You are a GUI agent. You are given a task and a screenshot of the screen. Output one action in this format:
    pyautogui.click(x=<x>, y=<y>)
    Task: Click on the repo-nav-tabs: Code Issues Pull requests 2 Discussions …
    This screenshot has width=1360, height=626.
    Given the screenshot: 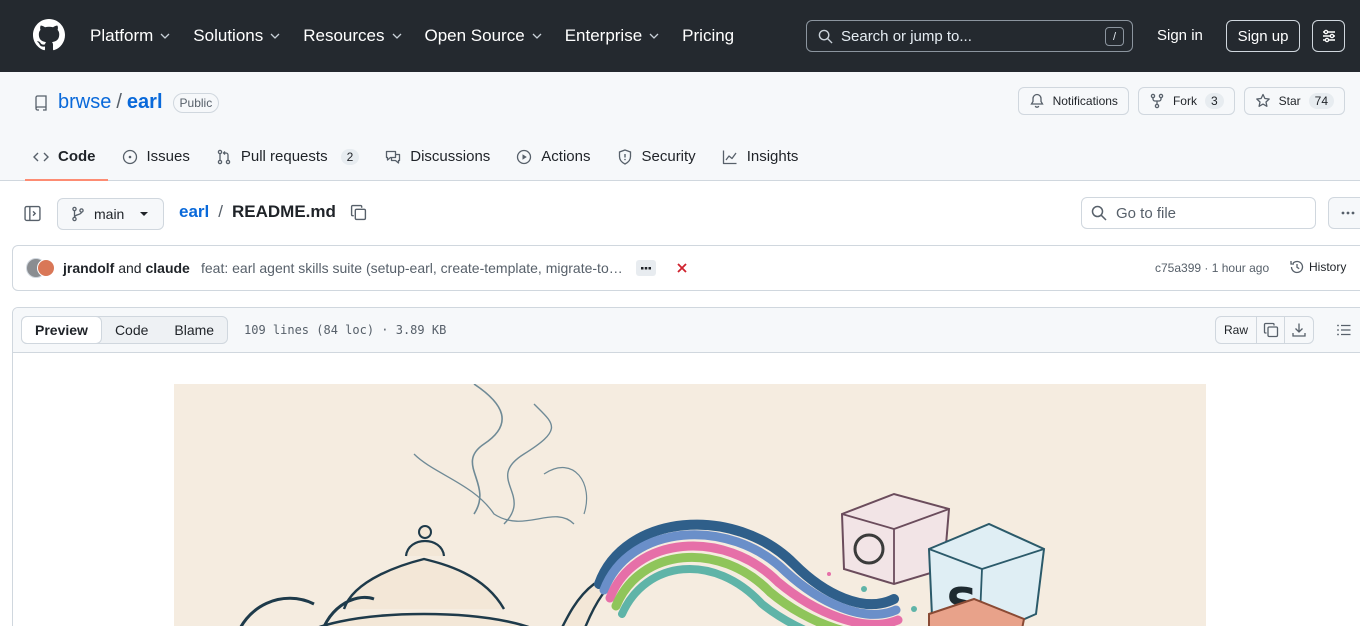 What is the action you would take?
    pyautogui.click(x=424, y=159)
    